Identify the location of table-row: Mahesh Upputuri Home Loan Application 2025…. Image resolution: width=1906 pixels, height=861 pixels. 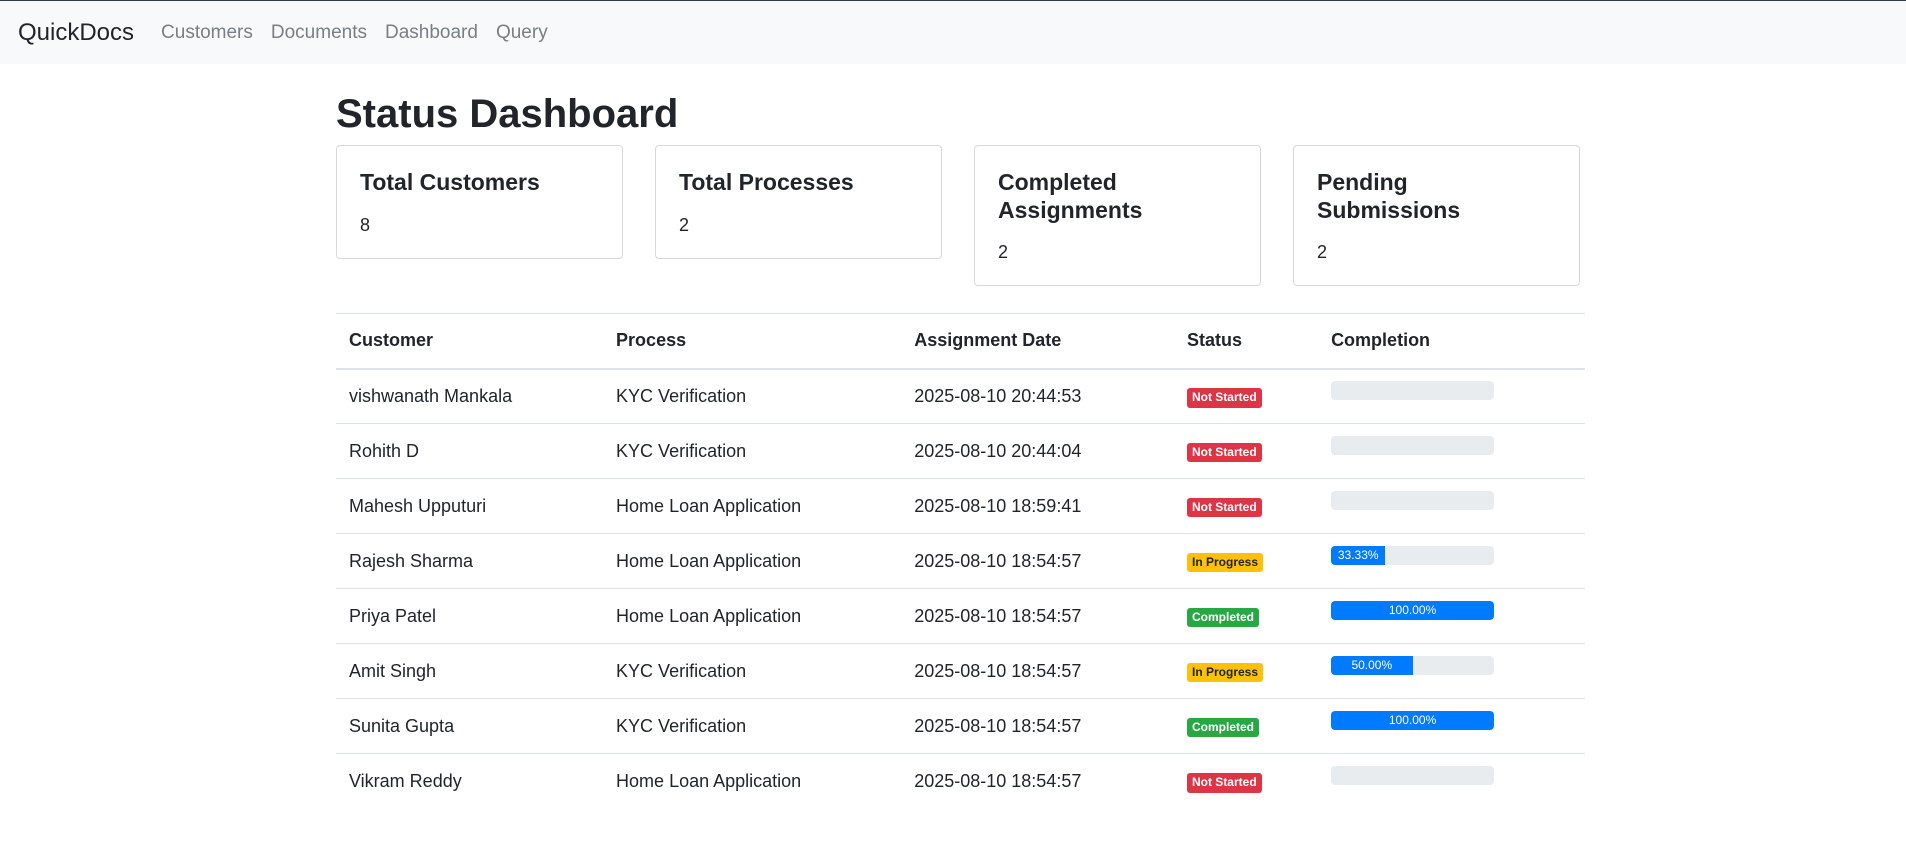
(960, 506).